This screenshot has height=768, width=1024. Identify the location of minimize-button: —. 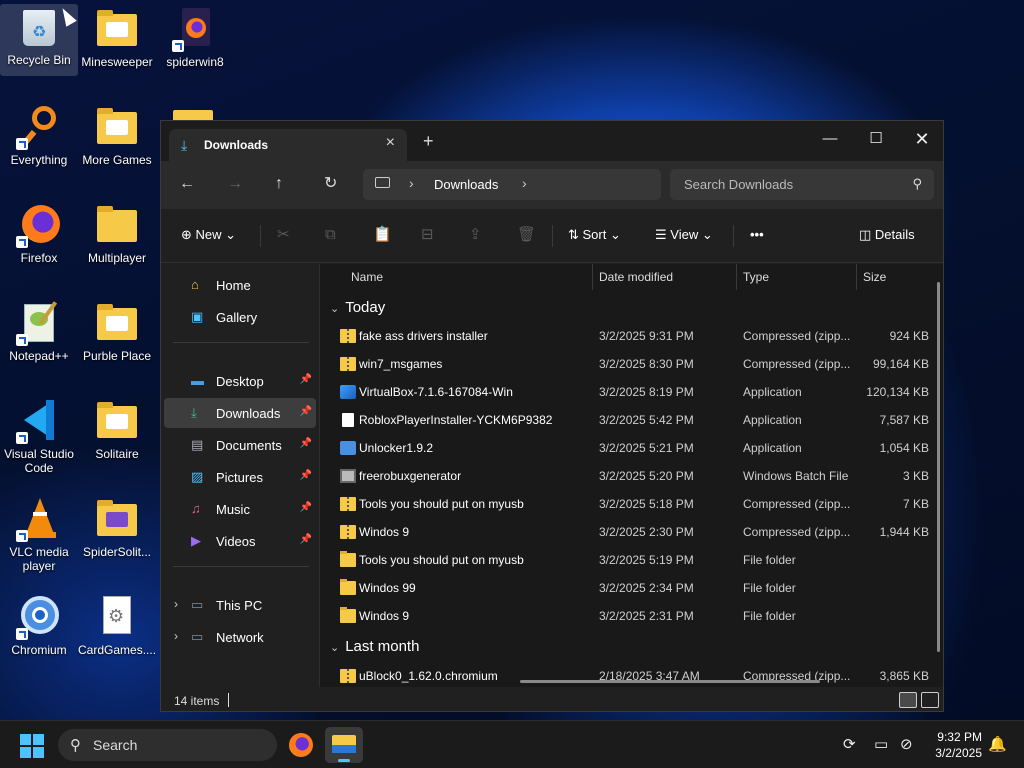
(830, 139).